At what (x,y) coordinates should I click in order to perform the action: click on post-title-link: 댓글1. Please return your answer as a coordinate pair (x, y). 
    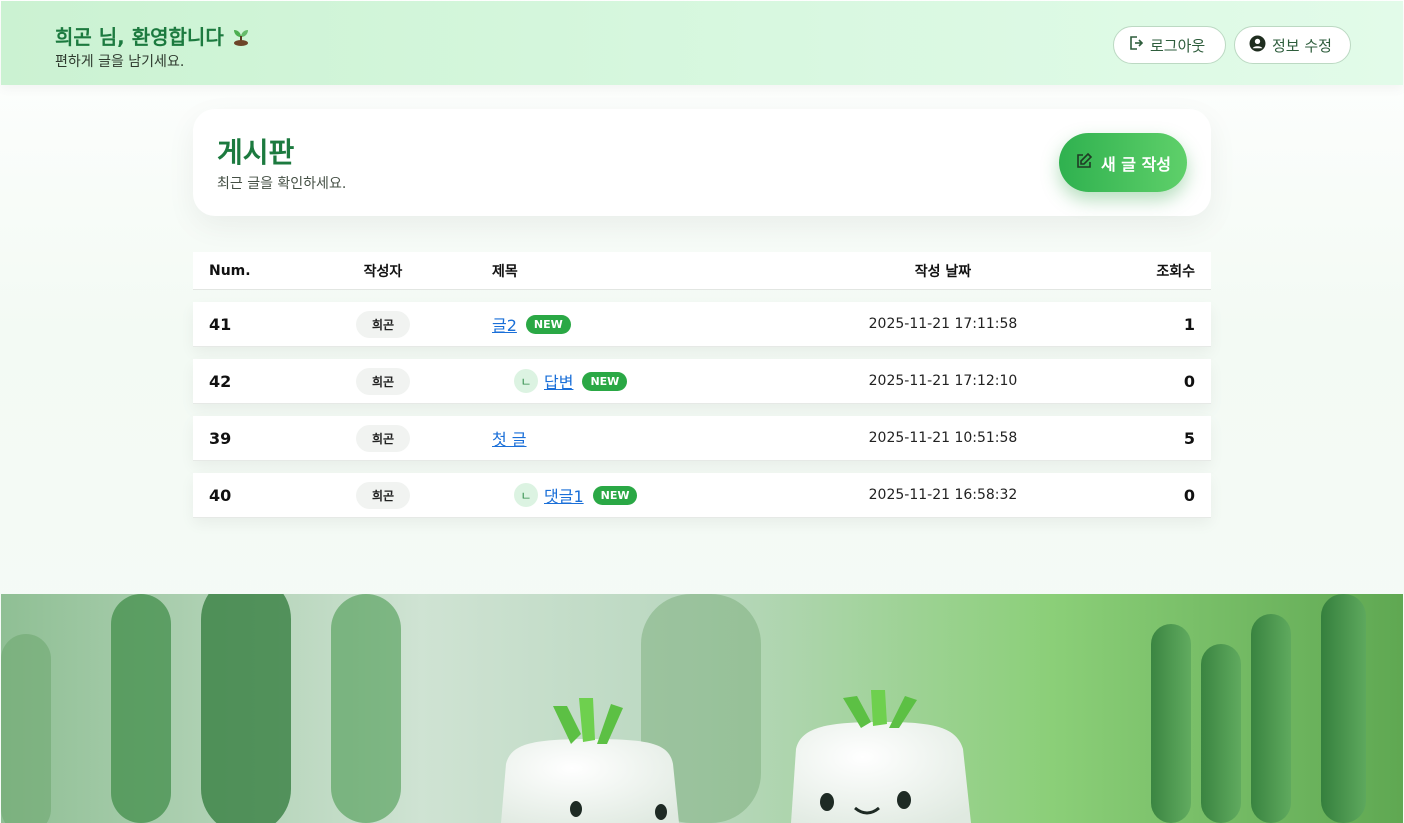
    Looking at the image, I should click on (564, 495).